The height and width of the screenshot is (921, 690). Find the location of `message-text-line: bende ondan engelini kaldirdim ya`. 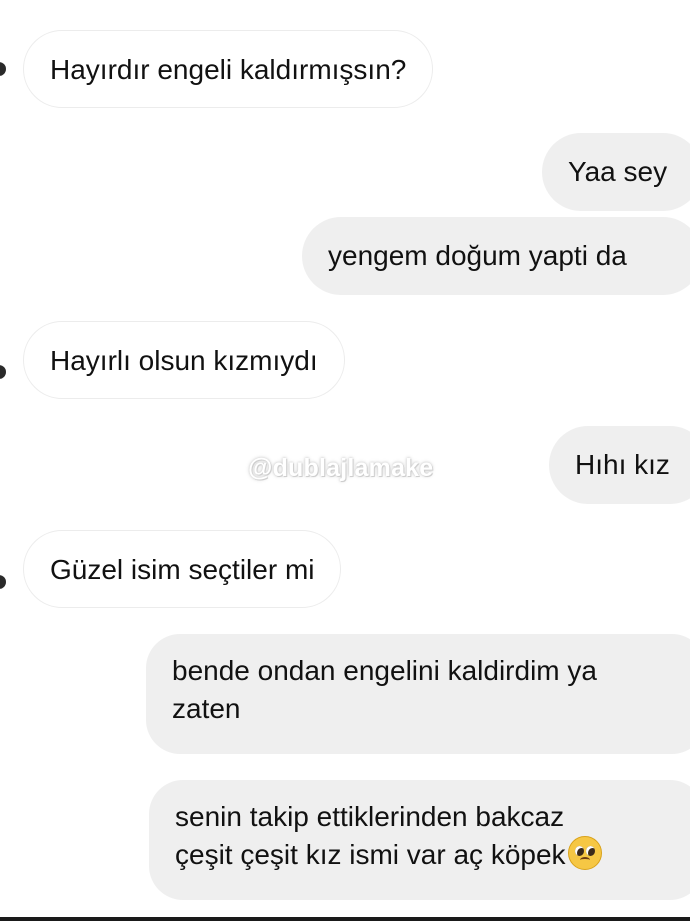

message-text-line: bende ondan engelini kaldirdim ya is located at coordinates (384, 670).